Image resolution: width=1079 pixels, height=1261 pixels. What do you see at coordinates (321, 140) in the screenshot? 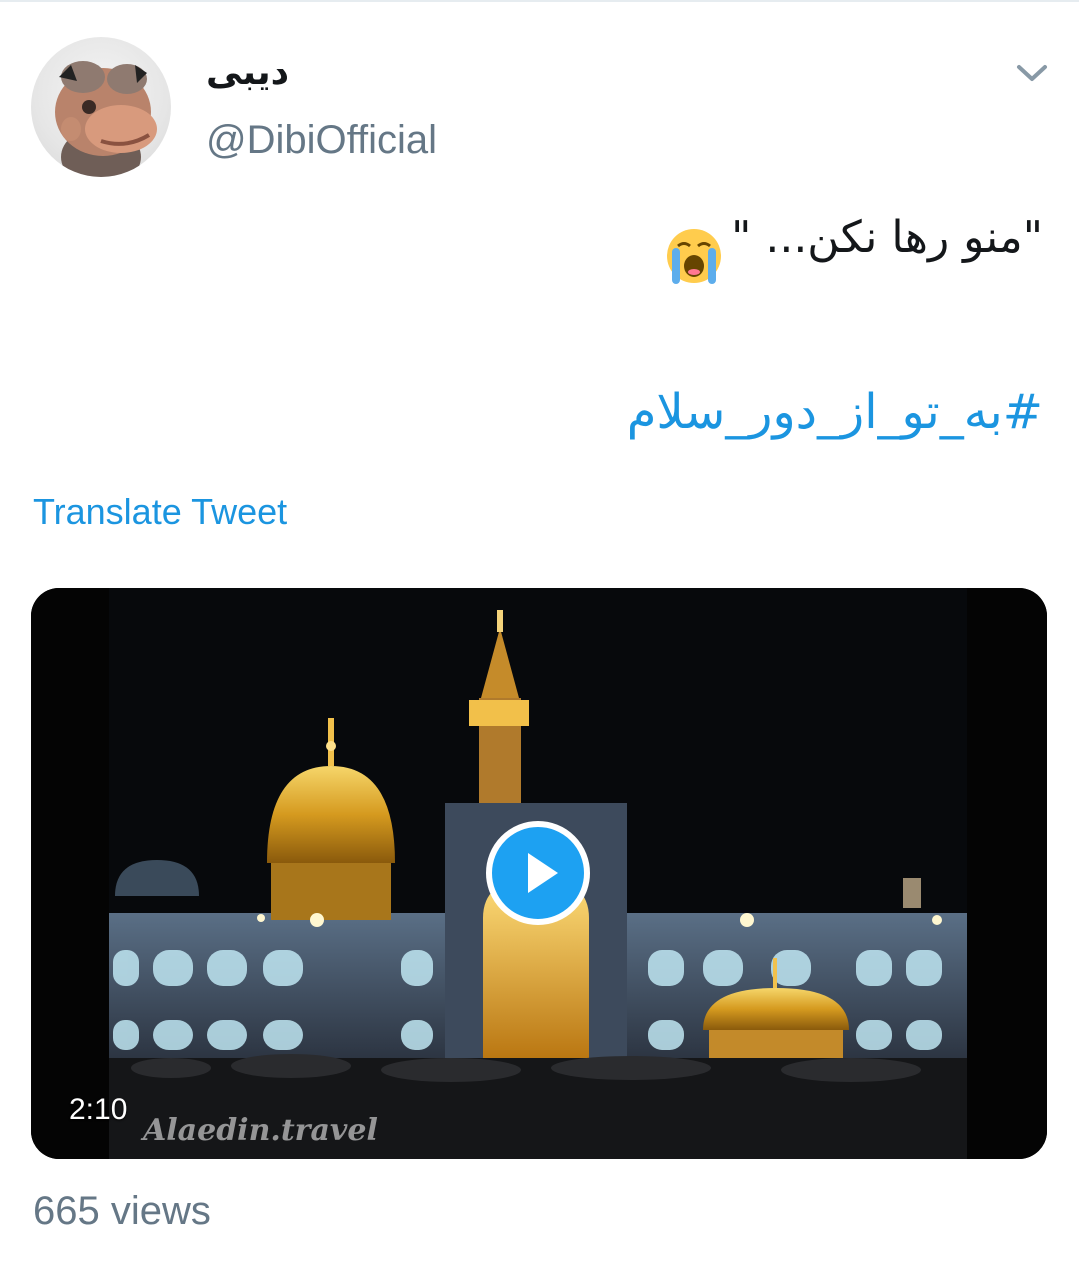
I see `author-handle: @DibiOfficial` at bounding box center [321, 140].